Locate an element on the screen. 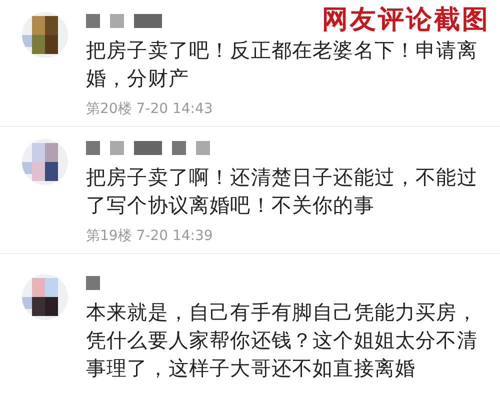 This screenshot has height=406, width=500. blurred-name is located at coordinates (93, 284).